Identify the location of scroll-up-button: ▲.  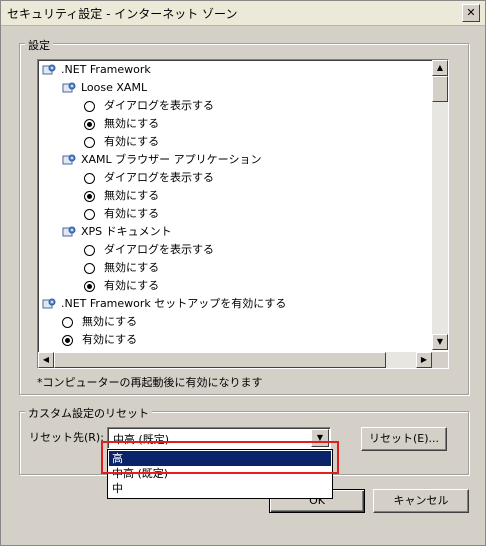
(440, 68).